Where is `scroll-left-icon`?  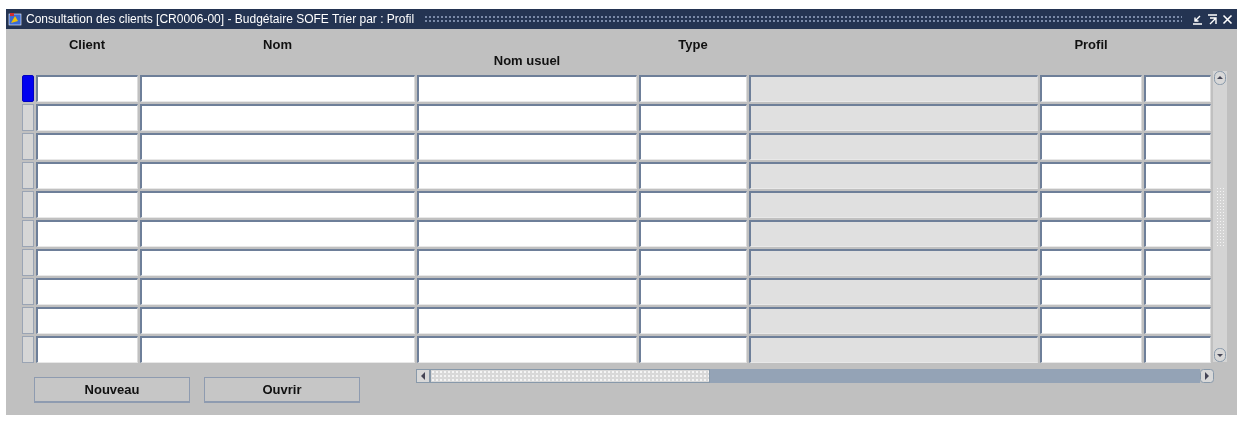
scroll-left-icon is located at coordinates (423, 376).